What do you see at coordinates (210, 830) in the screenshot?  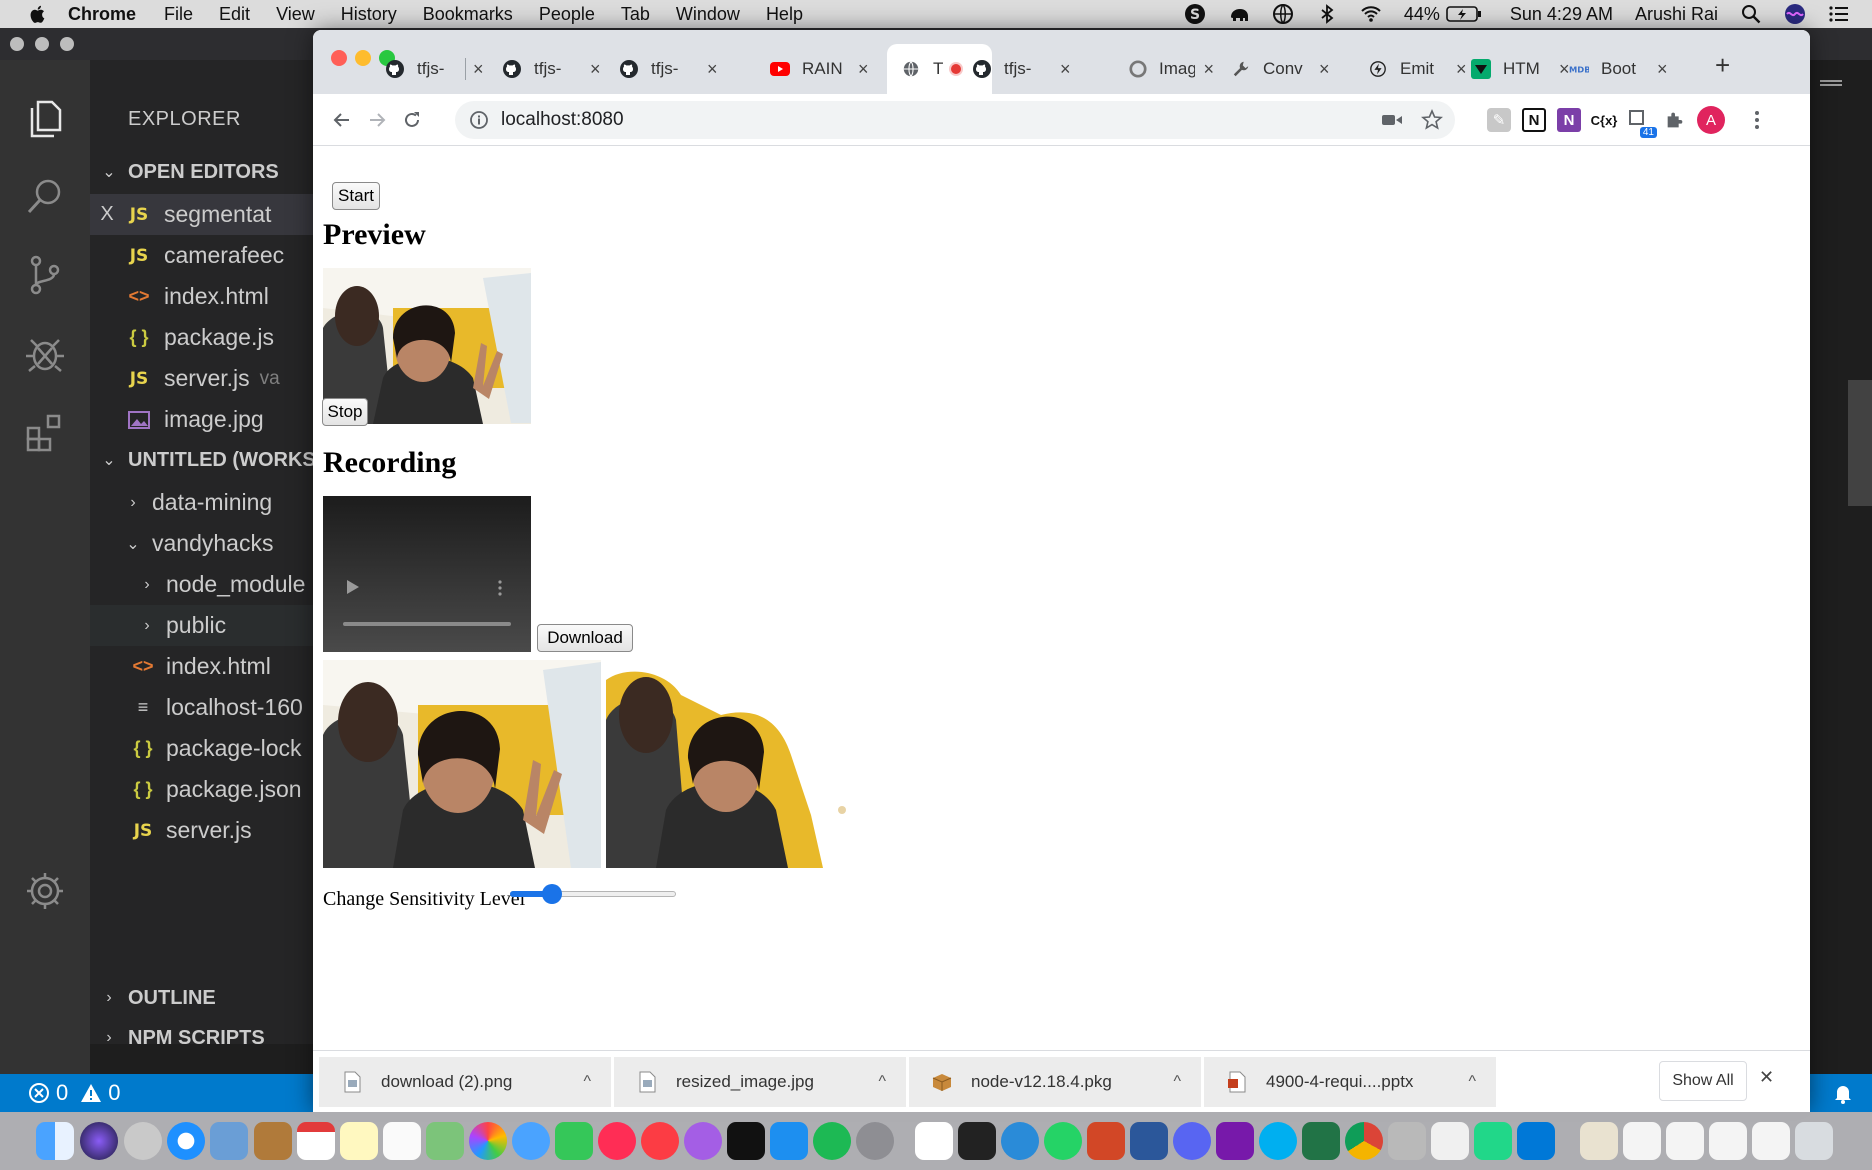 I see `tree-file: JS server.js` at bounding box center [210, 830].